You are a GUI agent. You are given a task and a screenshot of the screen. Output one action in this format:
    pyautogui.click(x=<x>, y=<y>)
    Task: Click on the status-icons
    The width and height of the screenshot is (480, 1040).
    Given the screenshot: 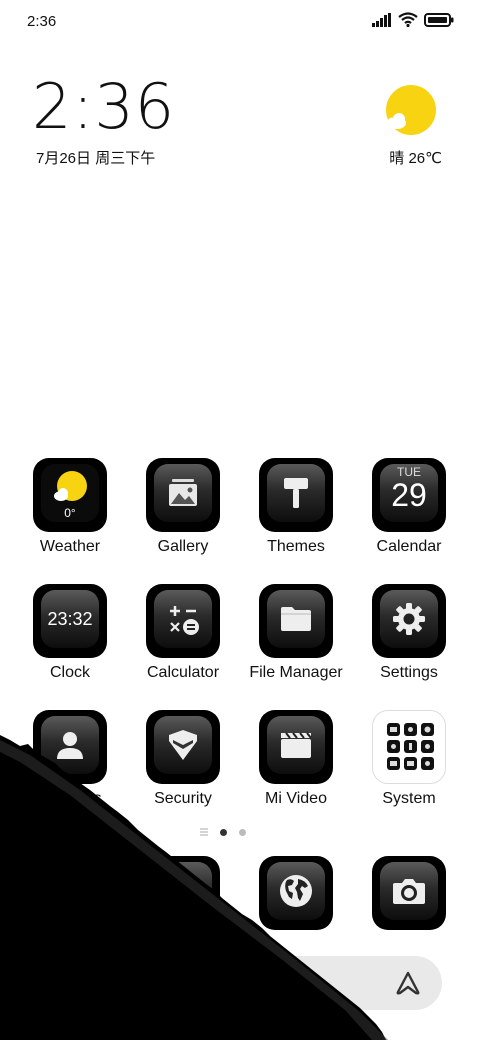 What is the action you would take?
    pyautogui.click(x=413, y=19)
    